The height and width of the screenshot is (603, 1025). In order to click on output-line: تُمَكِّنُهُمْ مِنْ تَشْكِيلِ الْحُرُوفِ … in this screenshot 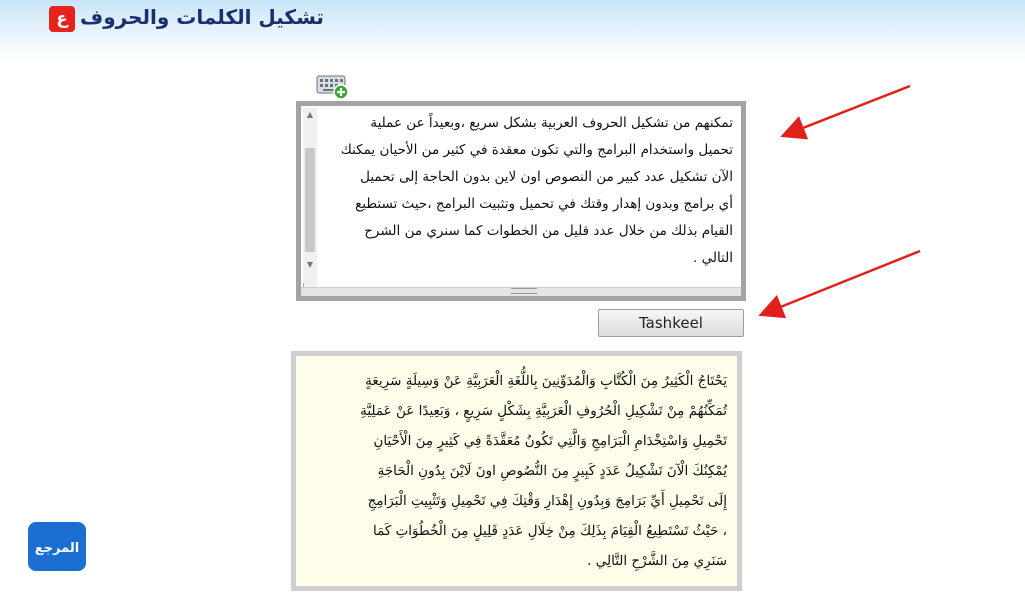, I will do `click(543, 411)`.